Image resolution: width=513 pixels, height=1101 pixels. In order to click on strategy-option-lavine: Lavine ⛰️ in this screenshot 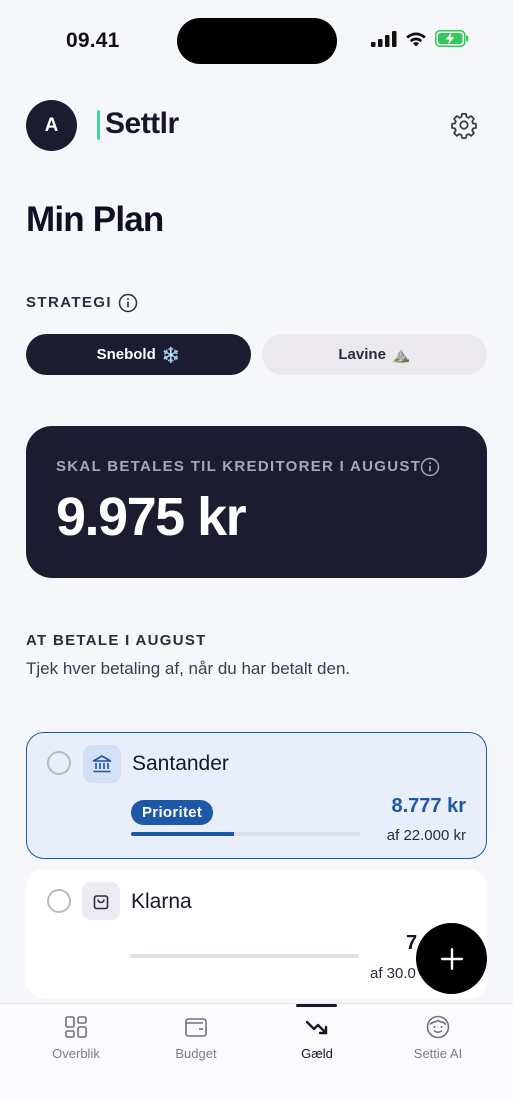, I will do `click(374, 354)`.